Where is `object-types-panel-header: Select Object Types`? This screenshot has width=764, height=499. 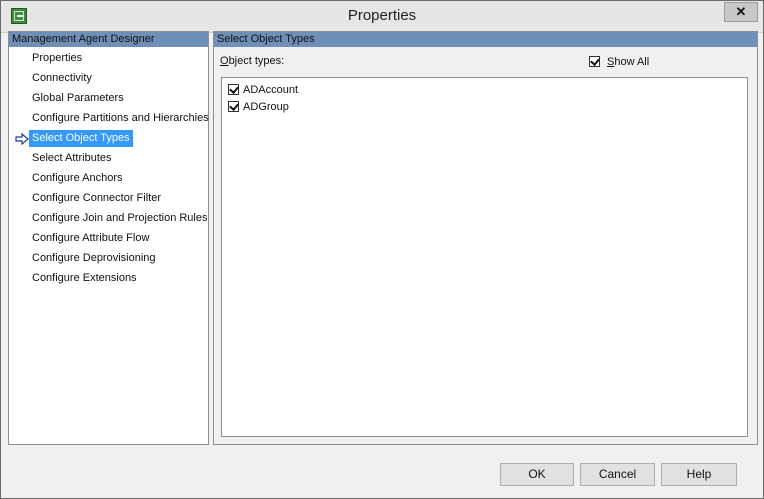 object-types-panel-header: Select Object Types is located at coordinates (485, 39).